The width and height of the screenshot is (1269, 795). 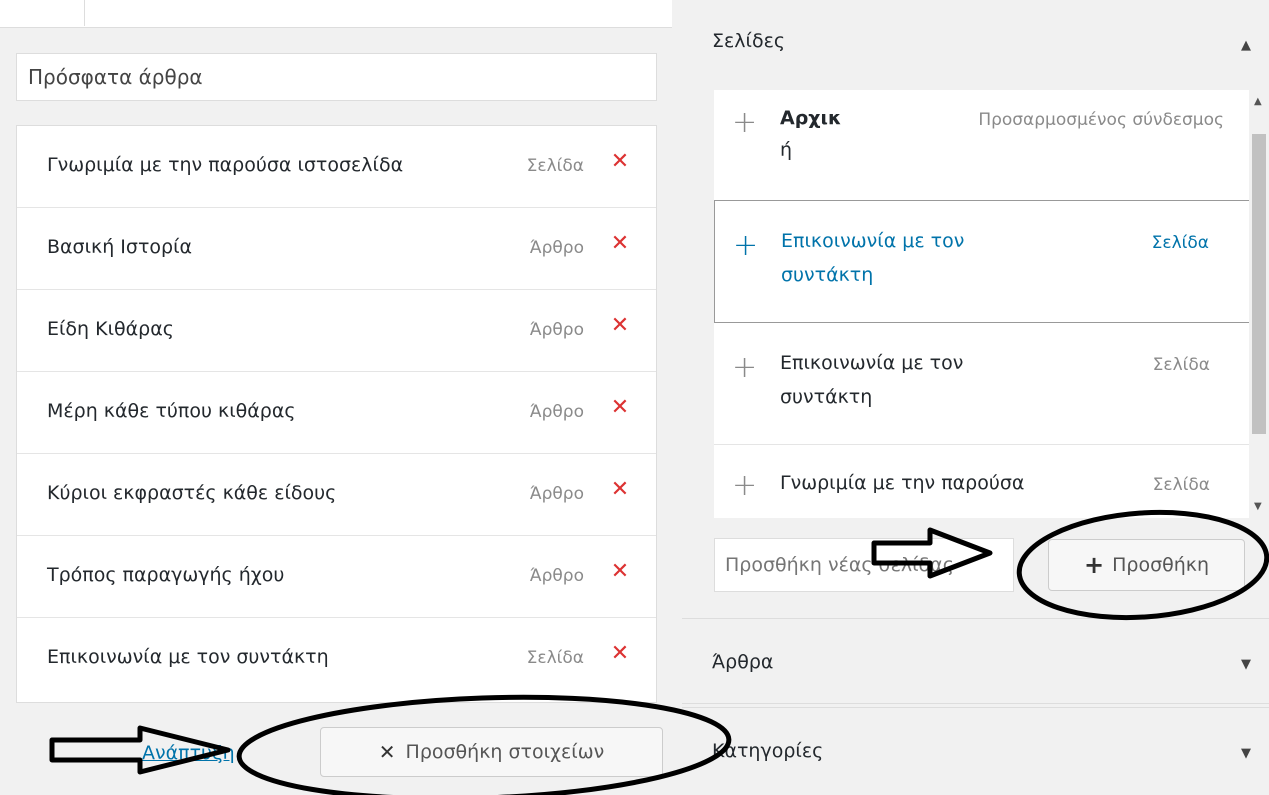 What do you see at coordinates (975, 43) in the screenshot?
I see `pages-section-header: Σελίδες ▲` at bounding box center [975, 43].